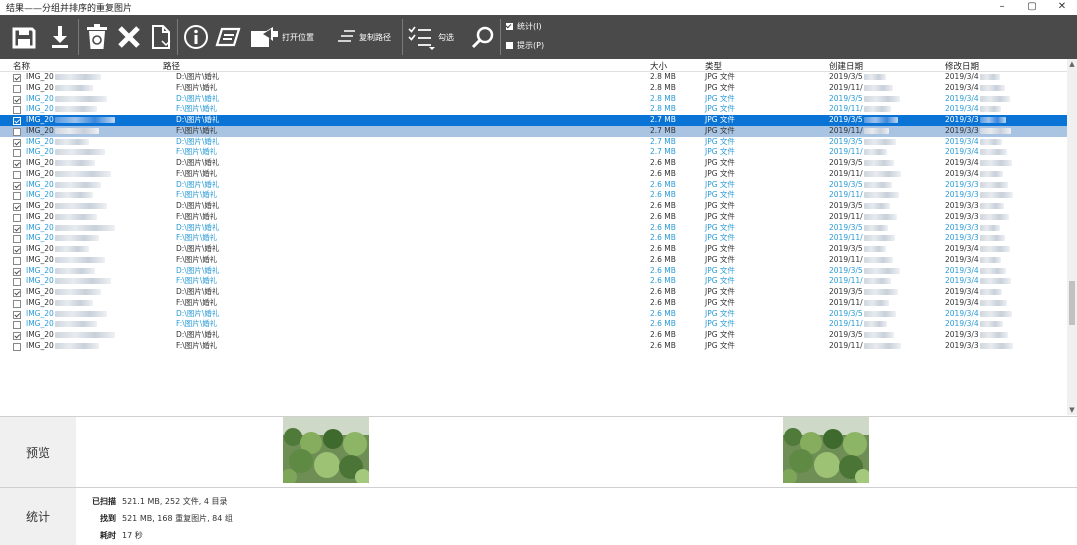  What do you see at coordinates (1072, 237) in the screenshot?
I see `list-scrollbar: ▲ ▼` at bounding box center [1072, 237].